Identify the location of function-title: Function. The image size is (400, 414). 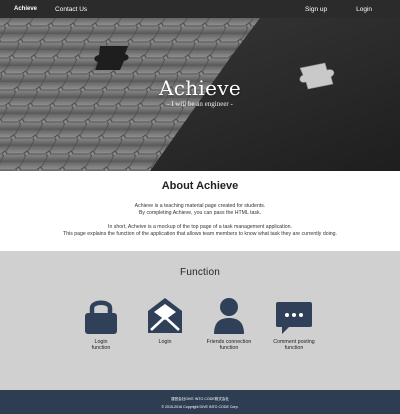
(200, 272).